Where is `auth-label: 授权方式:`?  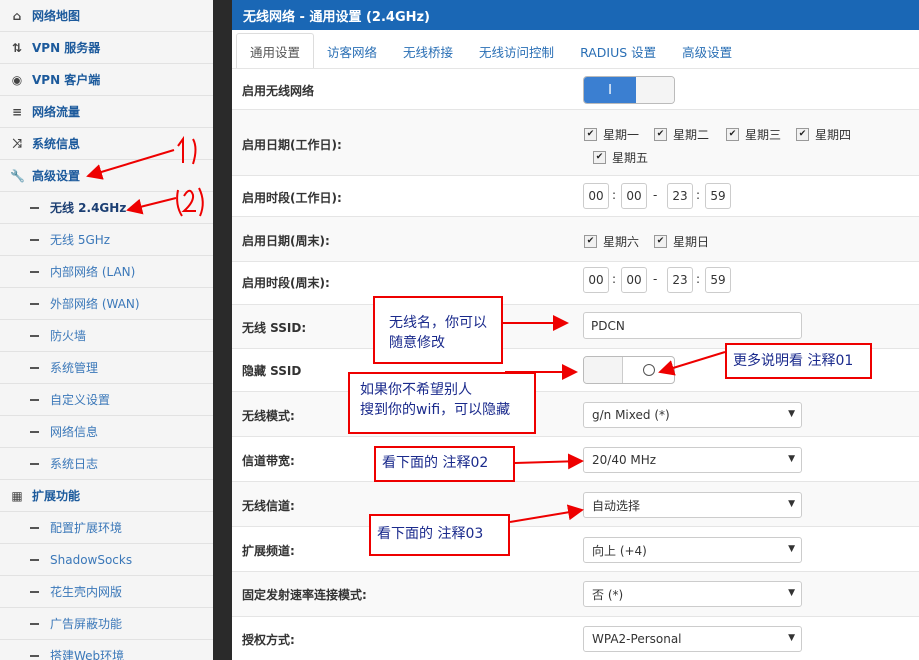 auth-label: 授权方式: is located at coordinates (268, 640).